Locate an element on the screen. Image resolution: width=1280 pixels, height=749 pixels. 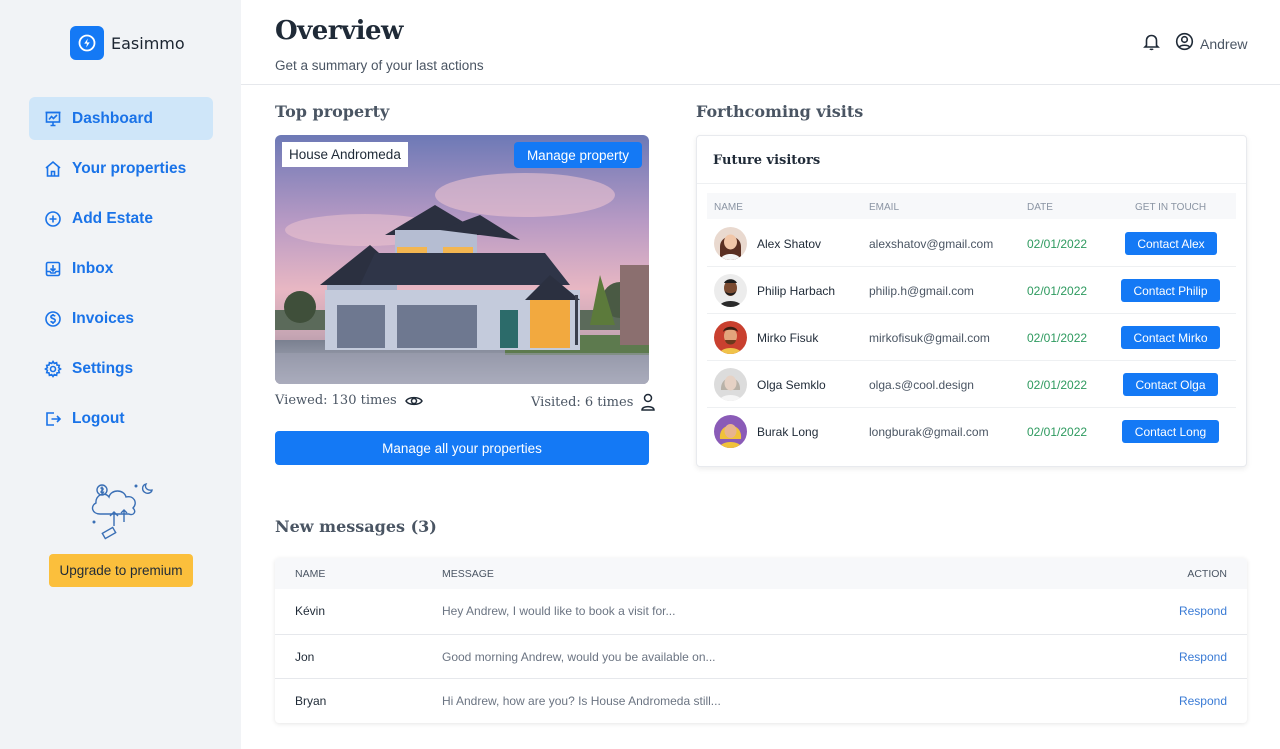
top-property-title: Top property is located at coordinates (332, 111).